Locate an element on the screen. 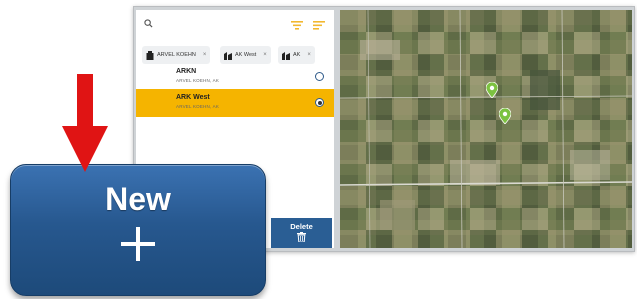 The image size is (637, 299). plus-icon is located at coordinates (138, 244).